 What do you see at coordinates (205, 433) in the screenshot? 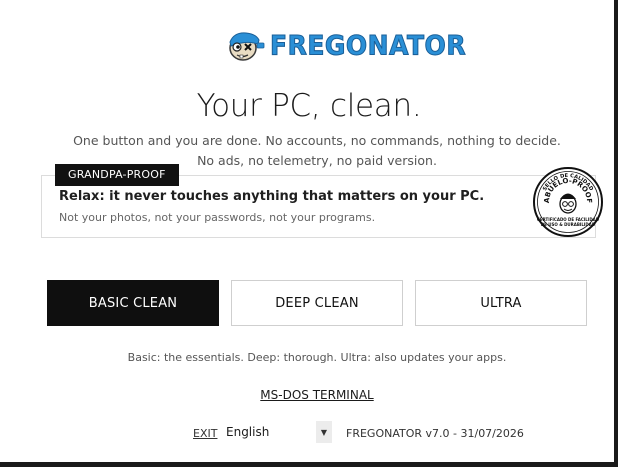
I see `exit-link: EXIT` at bounding box center [205, 433].